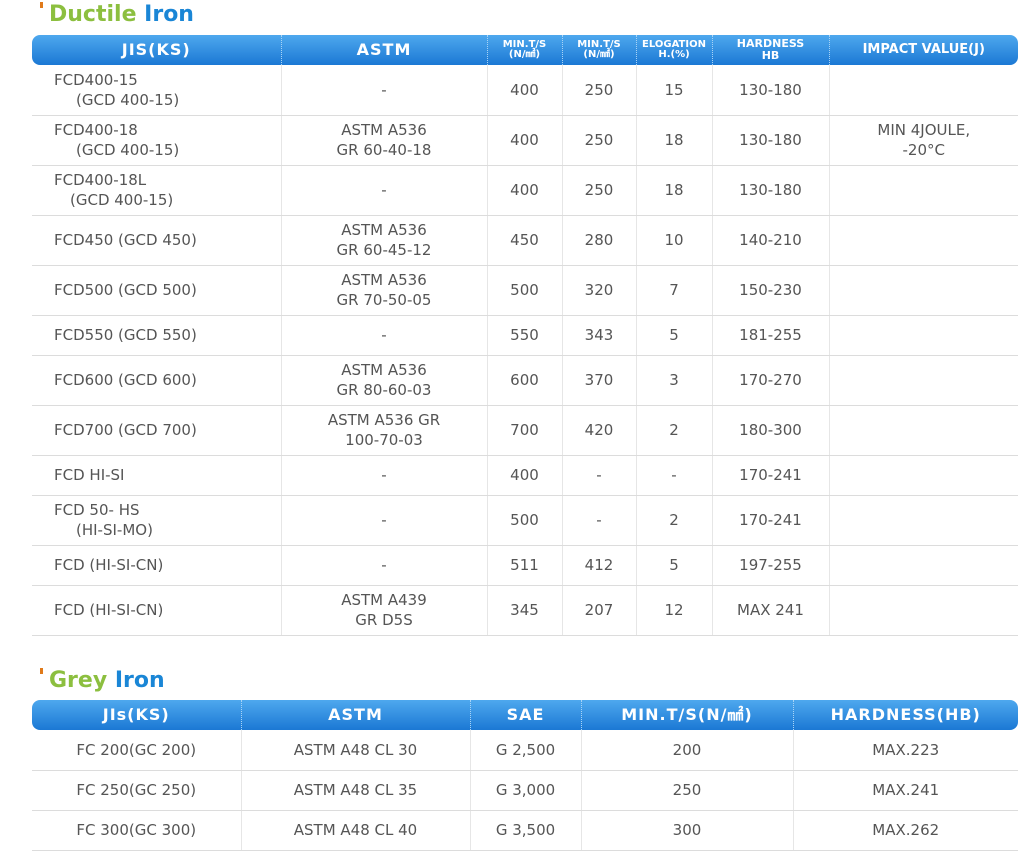 This screenshot has height=857, width=1024. Describe the element at coordinates (156, 610) in the screenshot. I see `jis-cell: FCD (HI-SI-CN)` at that location.